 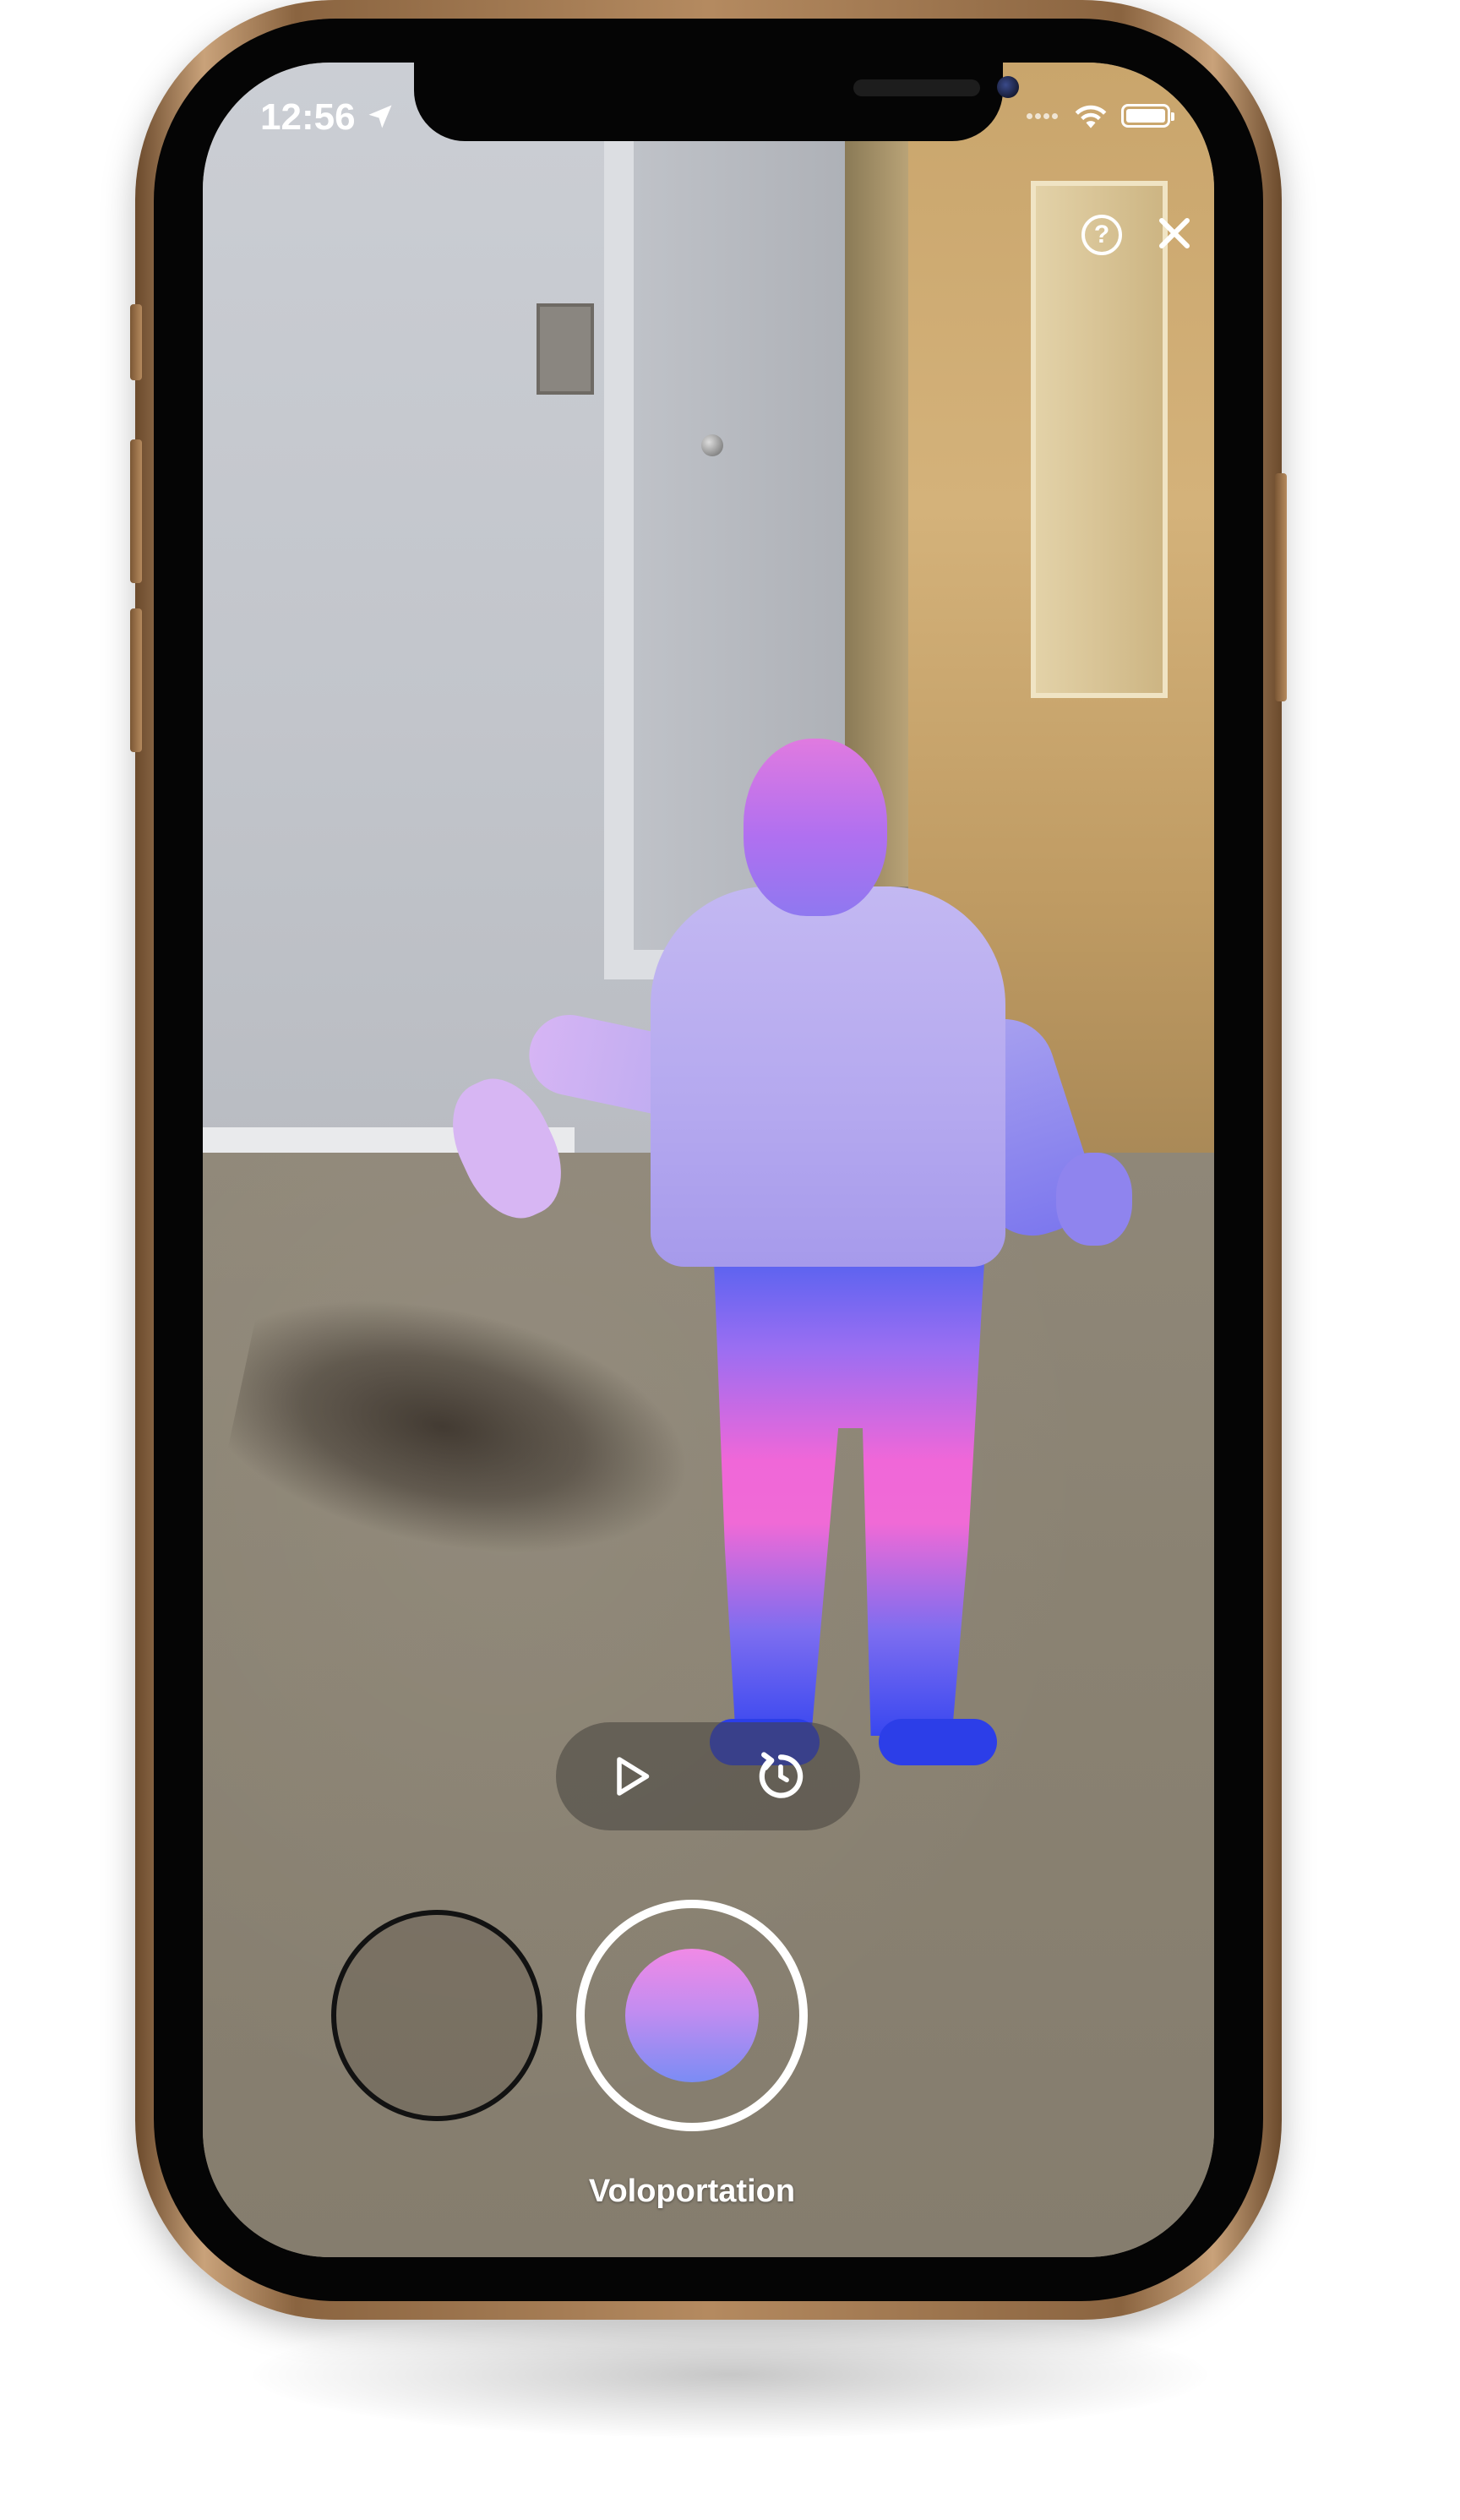 I want to click on gallery-thumbnail-button, so click(x=436, y=2015).